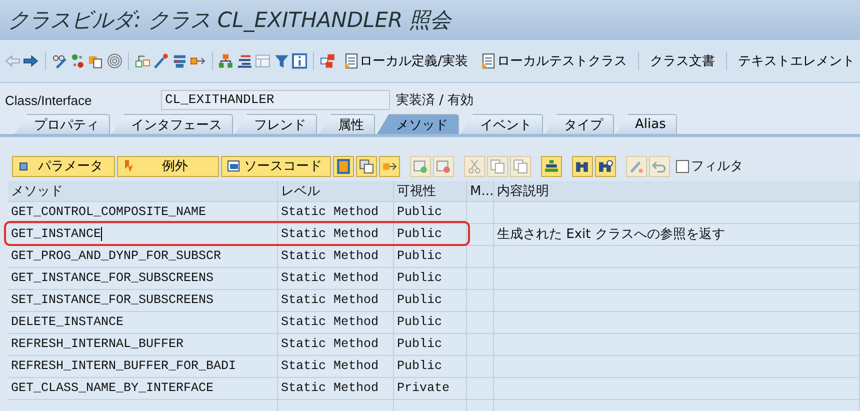  Describe the element at coordinates (63, 166) in the screenshot. I see `toolbar-button: パラメータ` at that location.